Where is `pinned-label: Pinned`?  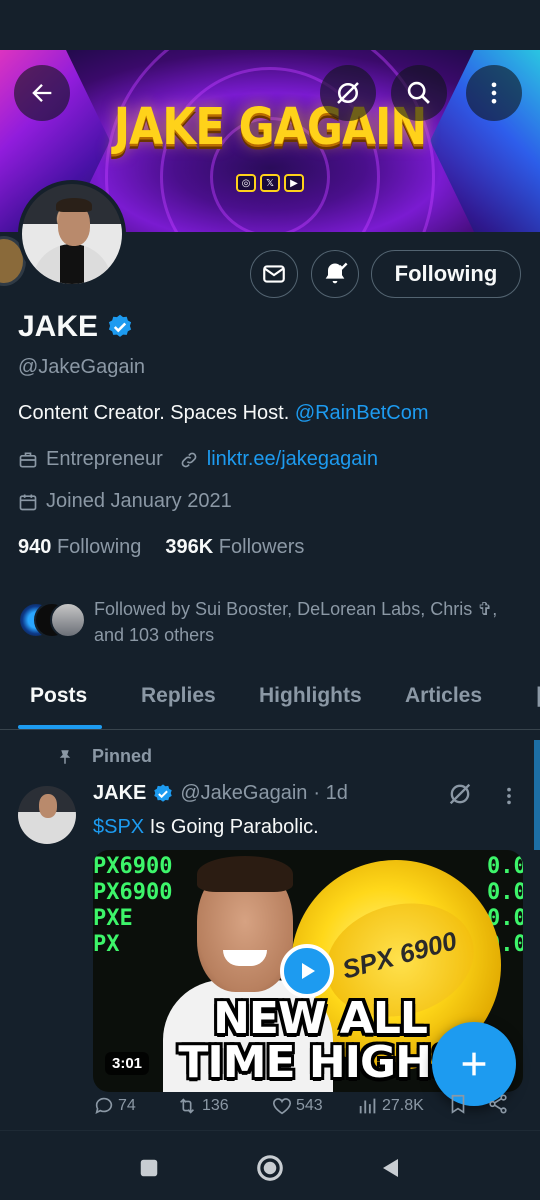 pinned-label: Pinned is located at coordinates (122, 756).